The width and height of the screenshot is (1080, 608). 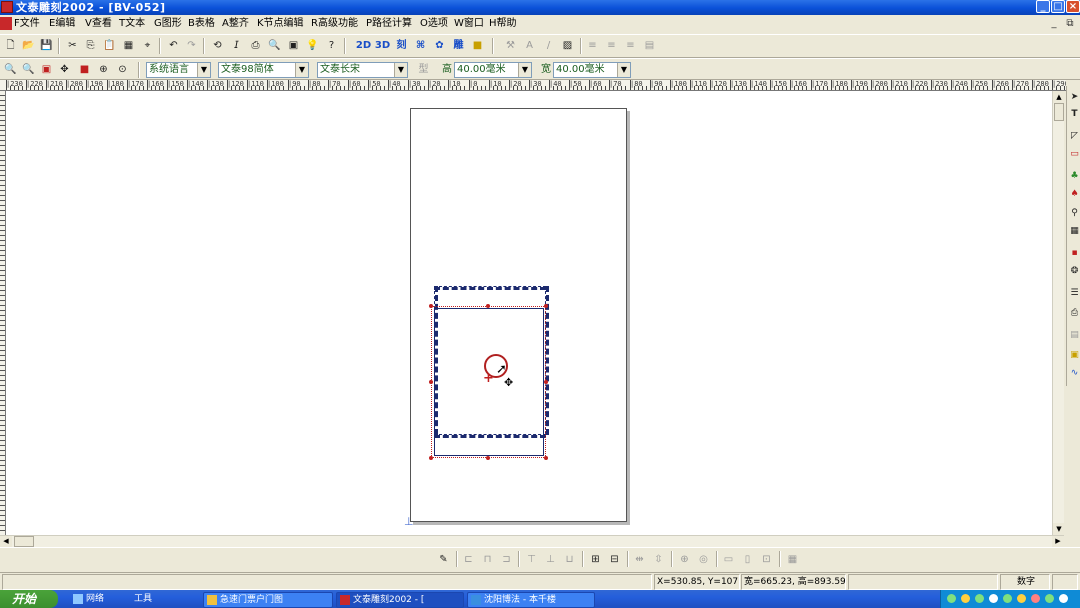 I want to click on document-icon, so click(x=6, y=23).